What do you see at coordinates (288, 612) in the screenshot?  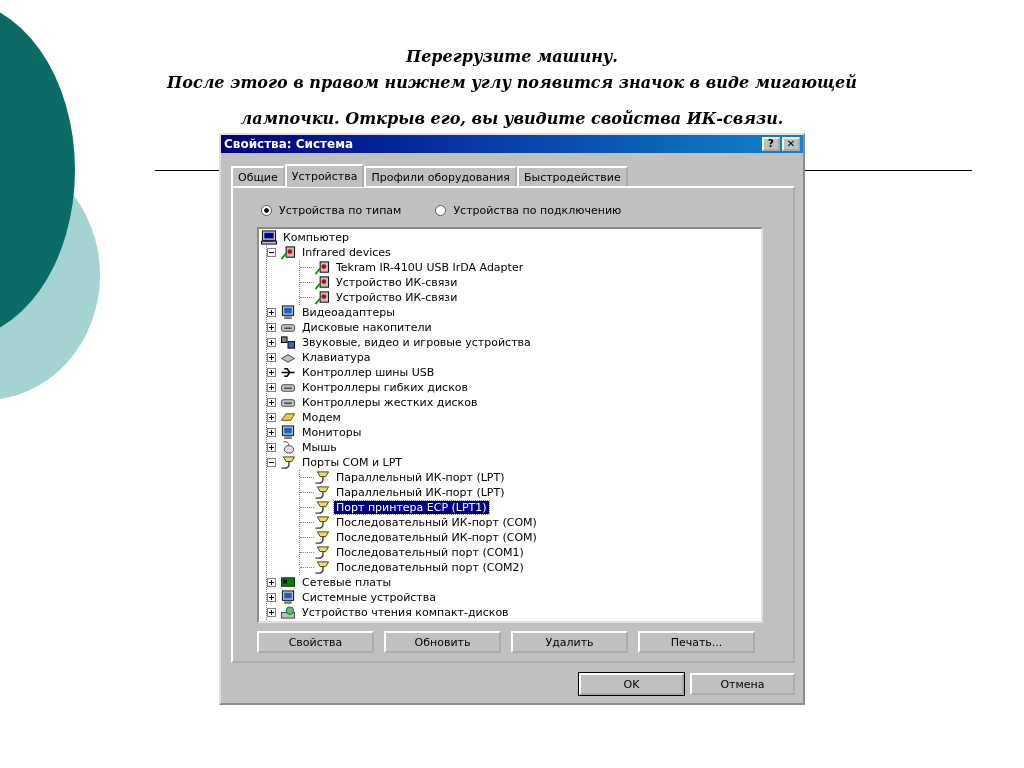 I see `drive-icon` at bounding box center [288, 612].